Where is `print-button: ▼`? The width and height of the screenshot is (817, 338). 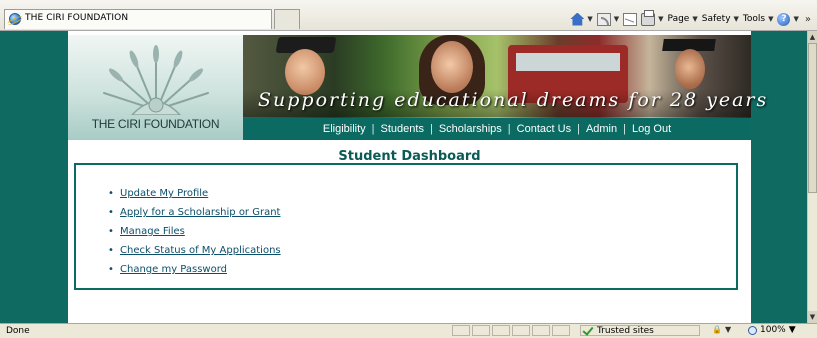
print-button: ▼ is located at coordinates (652, 17).